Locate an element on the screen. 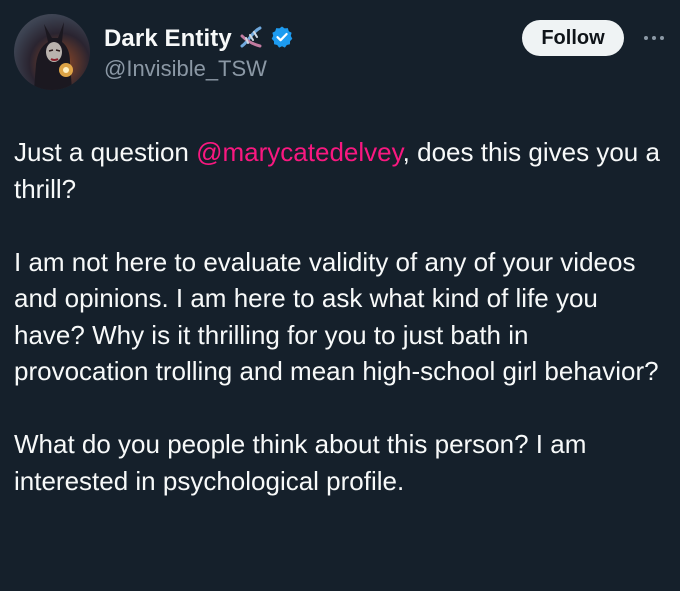 Image resolution: width=680 pixels, height=591 pixels. verified-badge-icon is located at coordinates (282, 39).